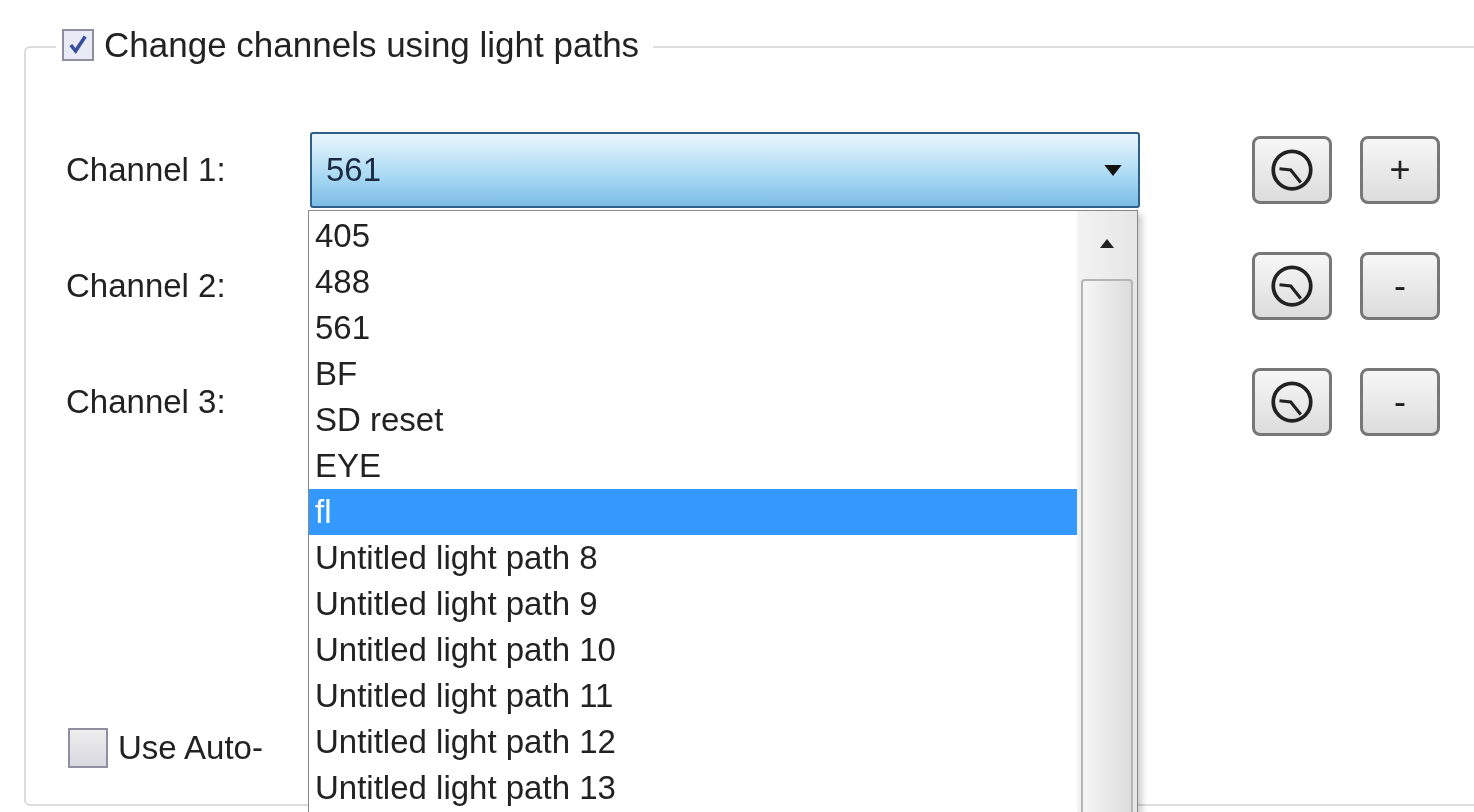  Describe the element at coordinates (1113, 170) in the screenshot. I see `caret-icon` at that location.